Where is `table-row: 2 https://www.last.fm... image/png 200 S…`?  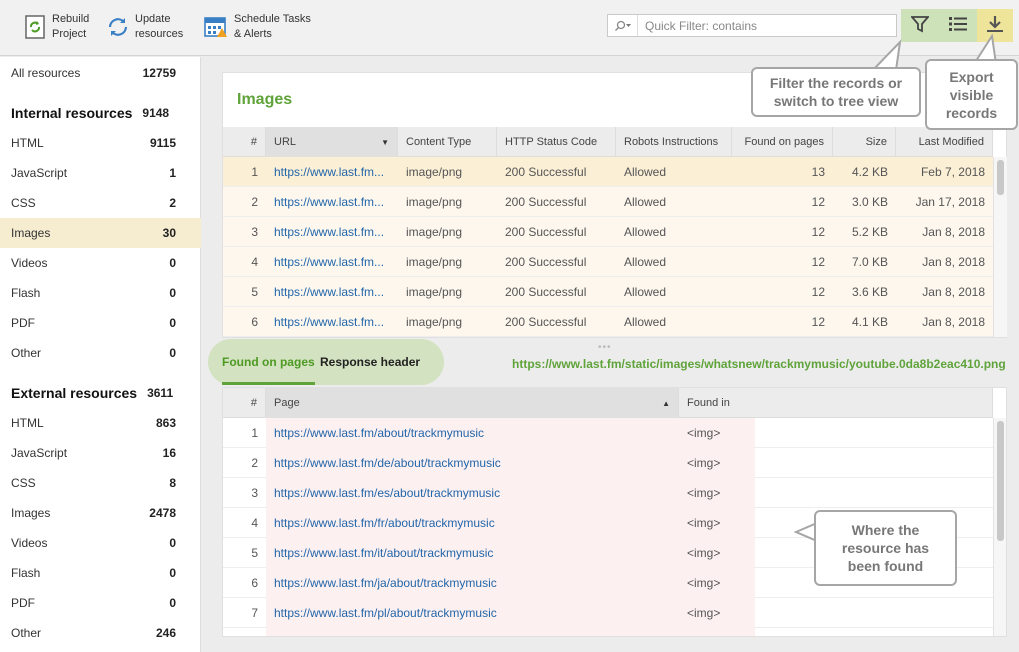 table-row: 2 https://www.last.fm... image/png 200 S… is located at coordinates (608, 202).